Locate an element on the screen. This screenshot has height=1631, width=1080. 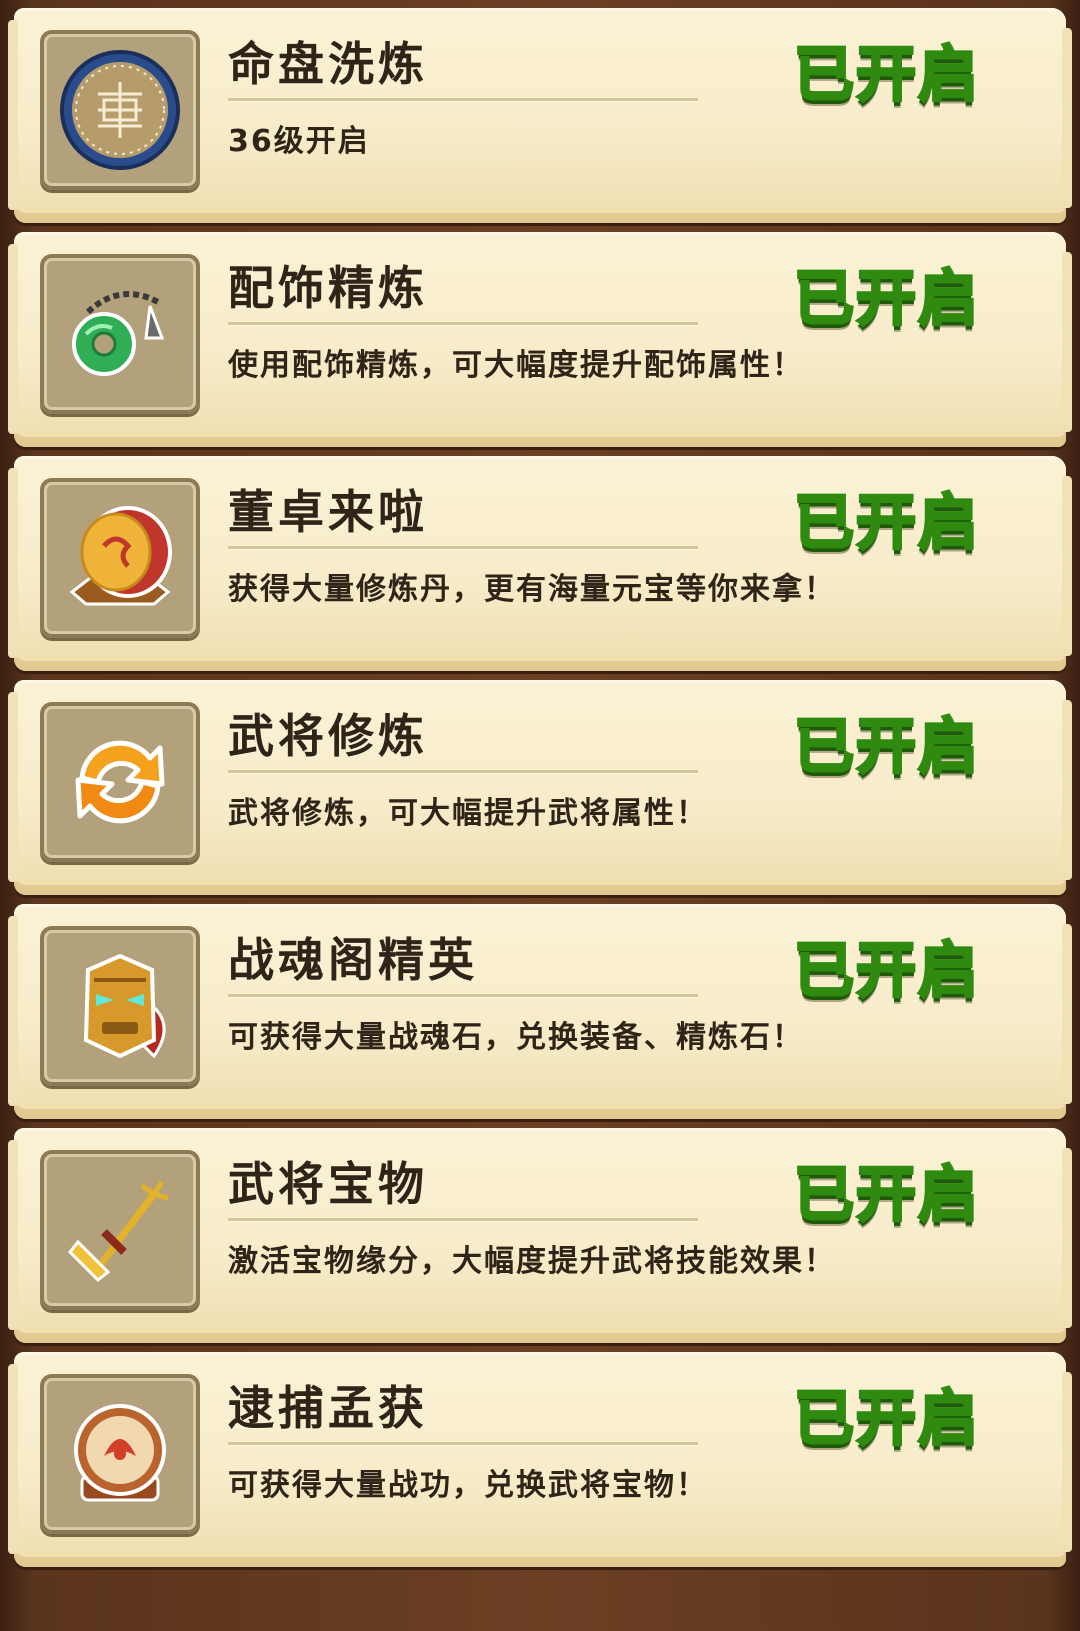
war-drum-icon is located at coordinates (120, 556).